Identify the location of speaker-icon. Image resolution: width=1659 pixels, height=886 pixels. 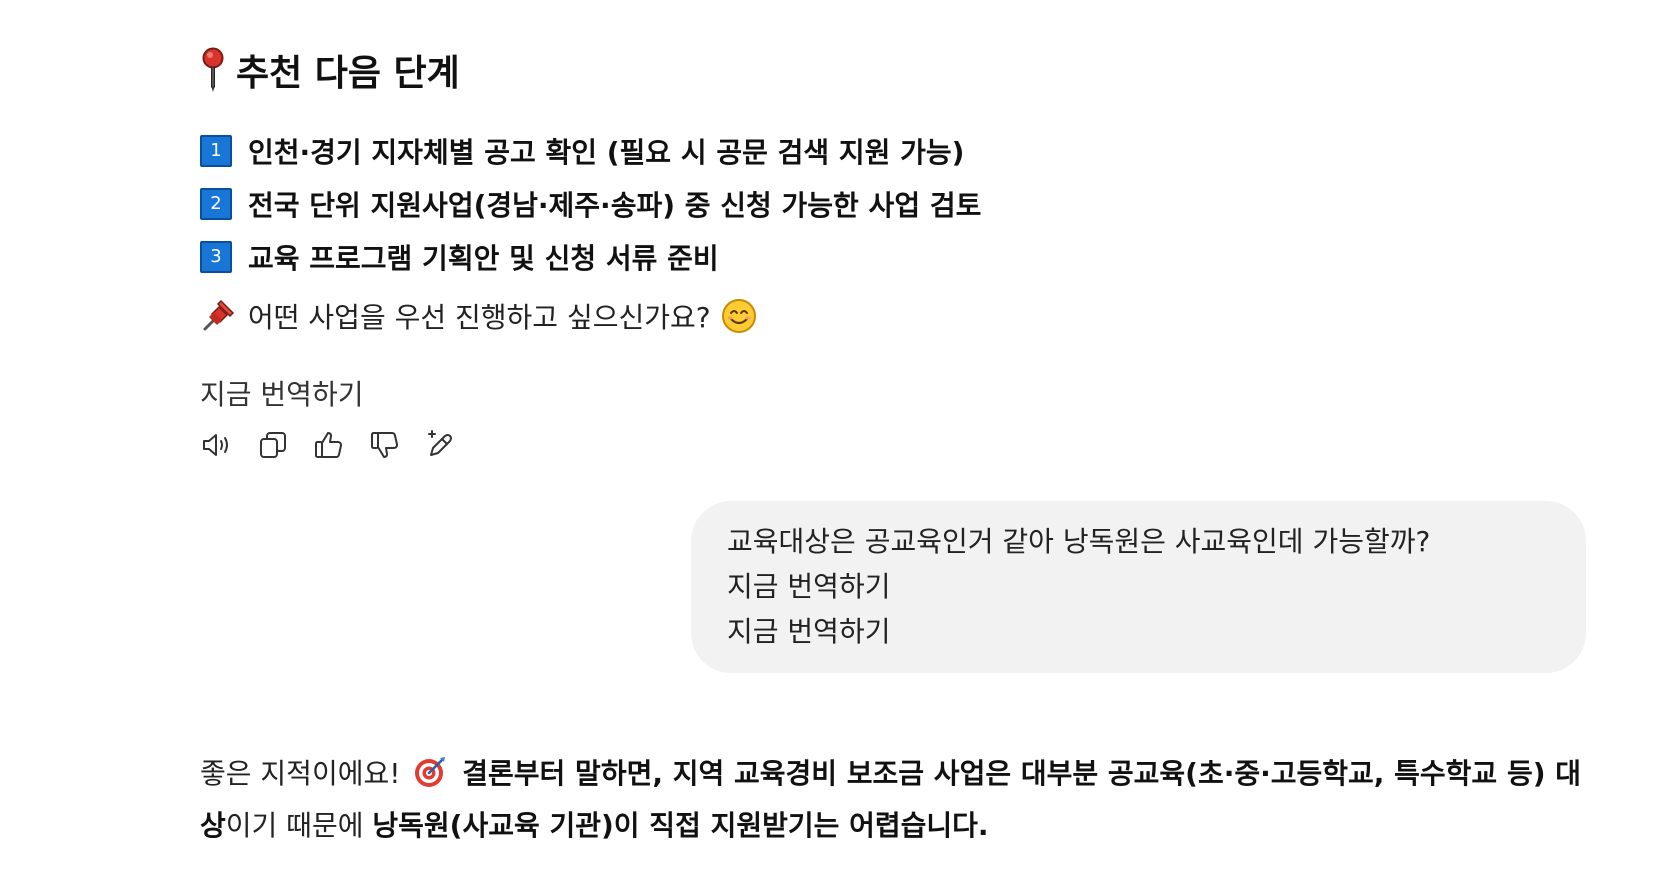
(215, 445).